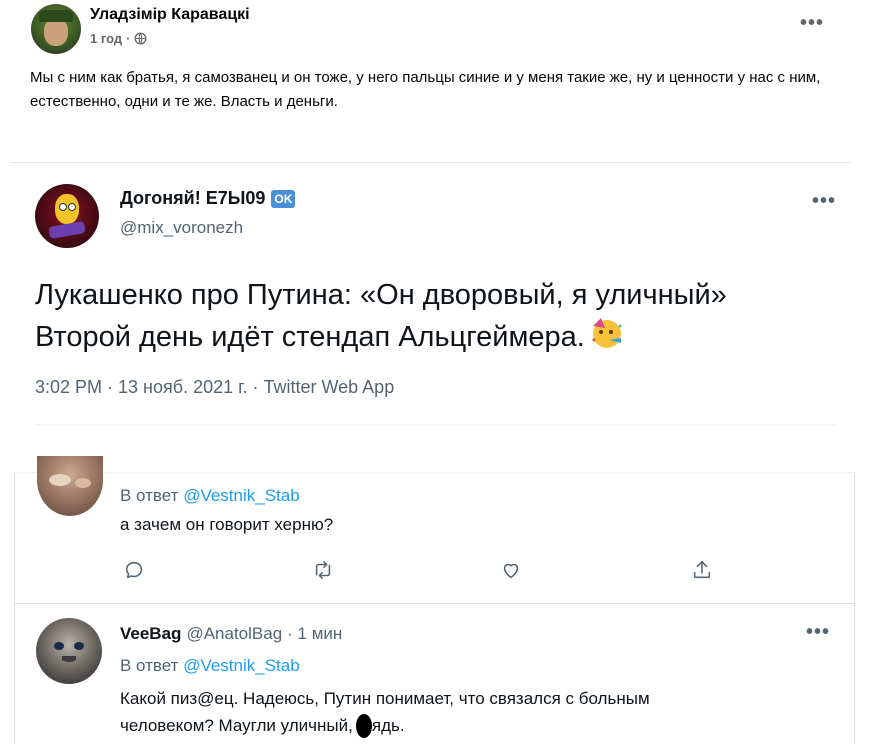 This screenshot has width=873, height=744. What do you see at coordinates (607, 337) in the screenshot?
I see `partying-face-emoji-icon` at bounding box center [607, 337].